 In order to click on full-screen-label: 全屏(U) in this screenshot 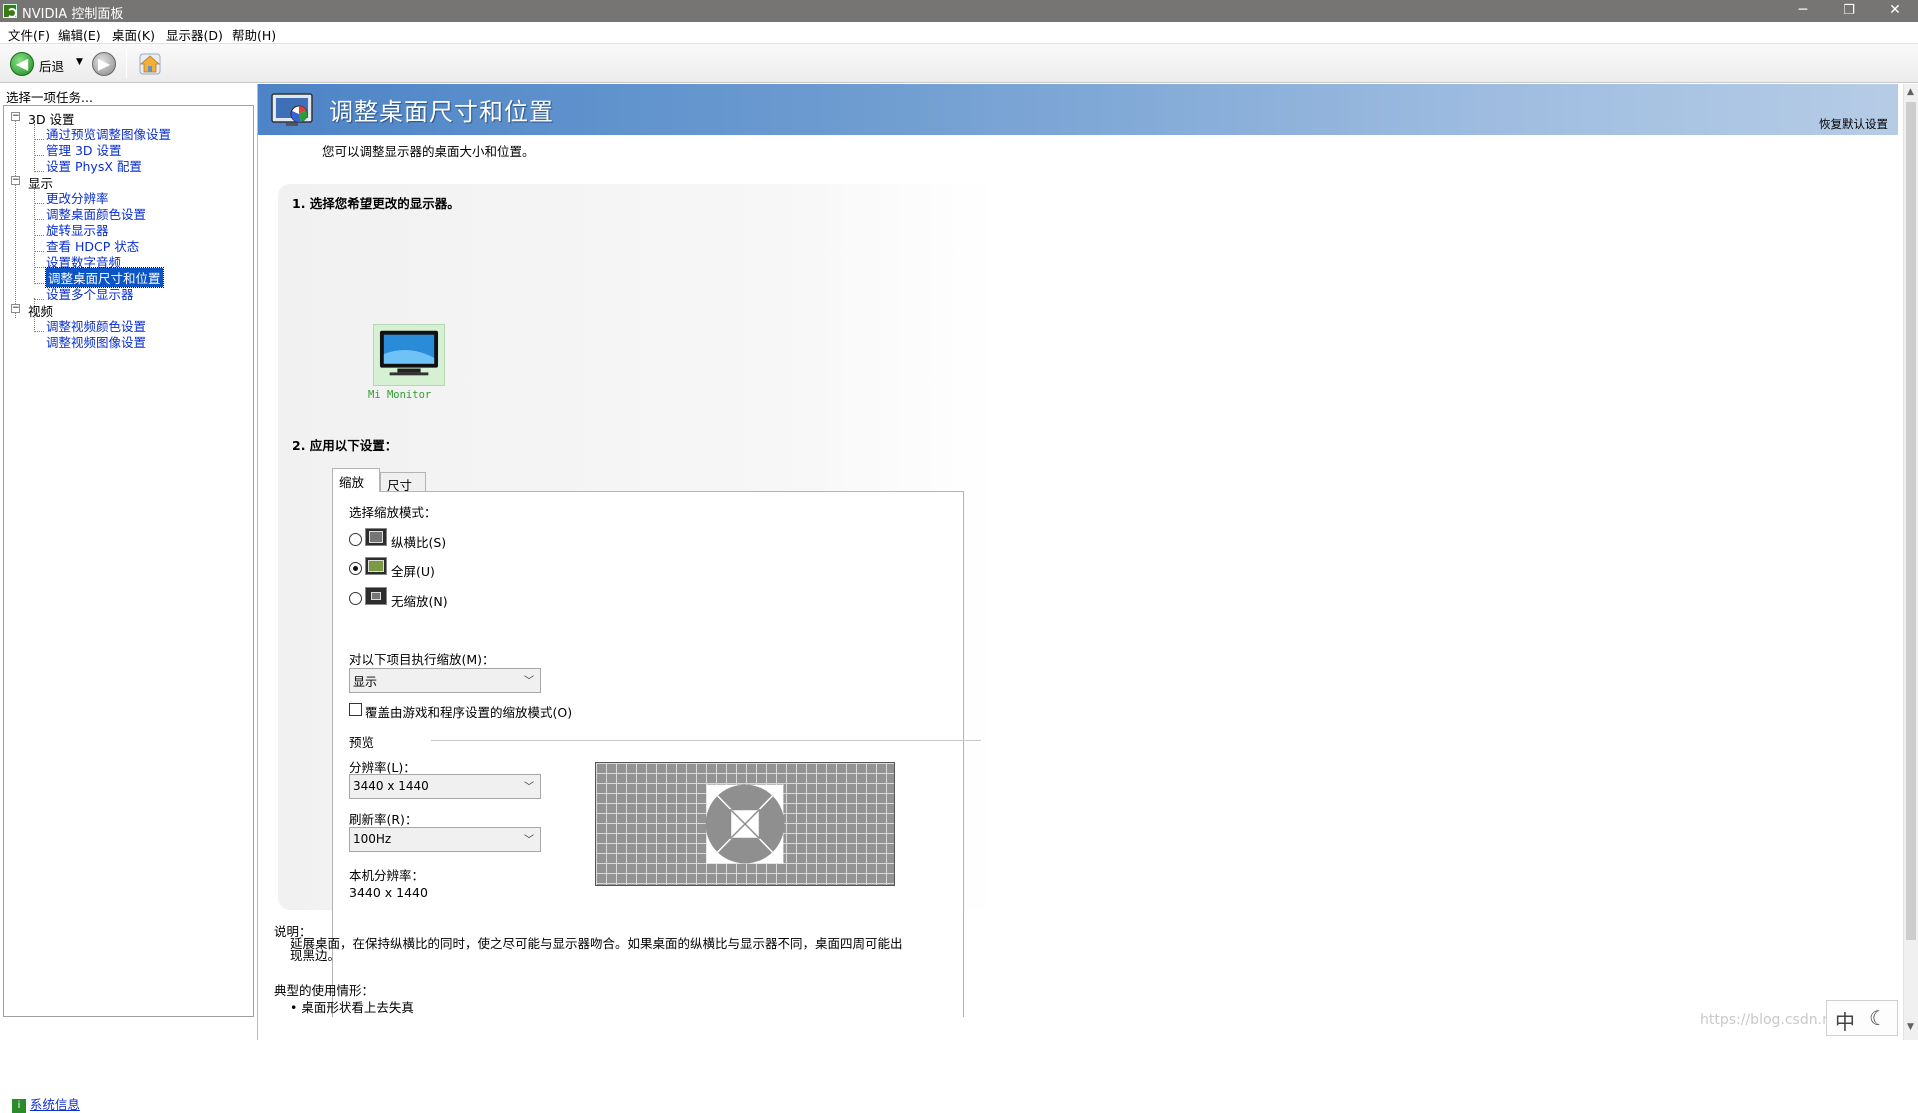, I will do `click(413, 570)`.